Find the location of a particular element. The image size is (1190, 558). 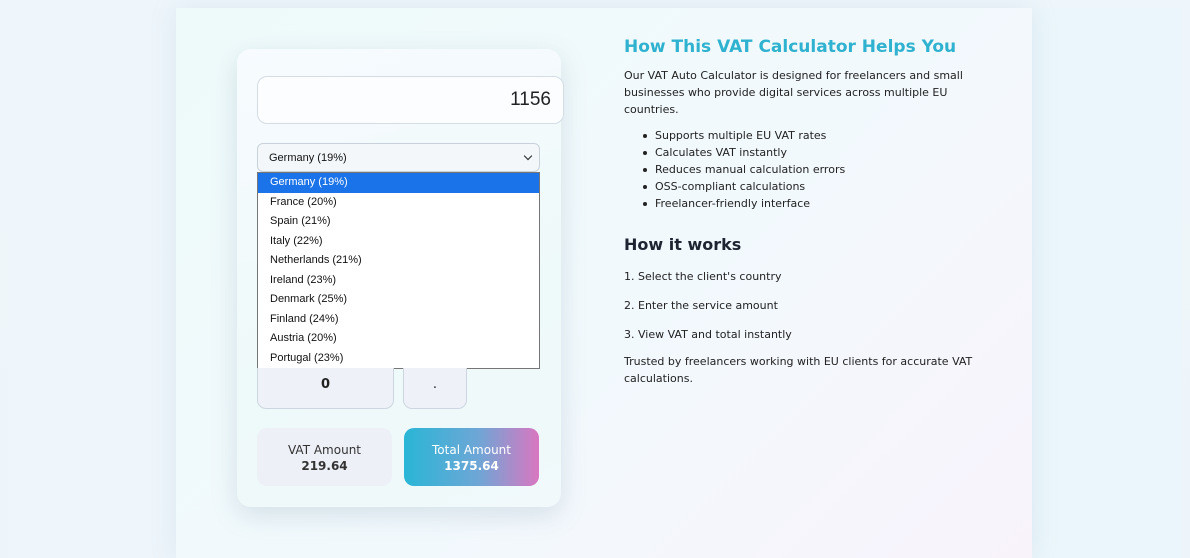

info-title: How This VAT Calculator Helps You is located at coordinates (790, 47).